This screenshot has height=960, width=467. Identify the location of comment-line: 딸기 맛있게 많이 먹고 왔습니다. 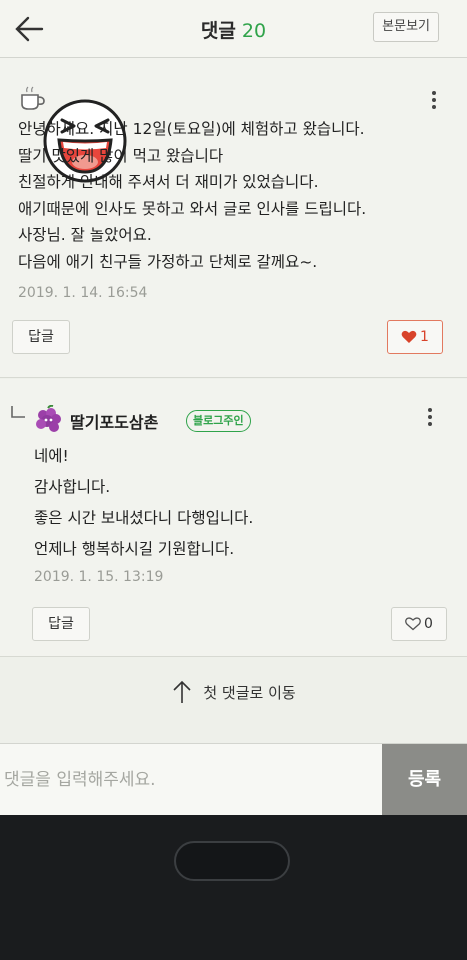
(121, 155).